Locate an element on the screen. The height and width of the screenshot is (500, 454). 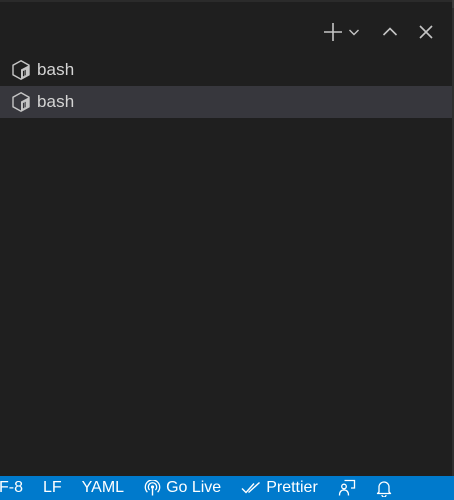
close-icon is located at coordinates (426, 32).